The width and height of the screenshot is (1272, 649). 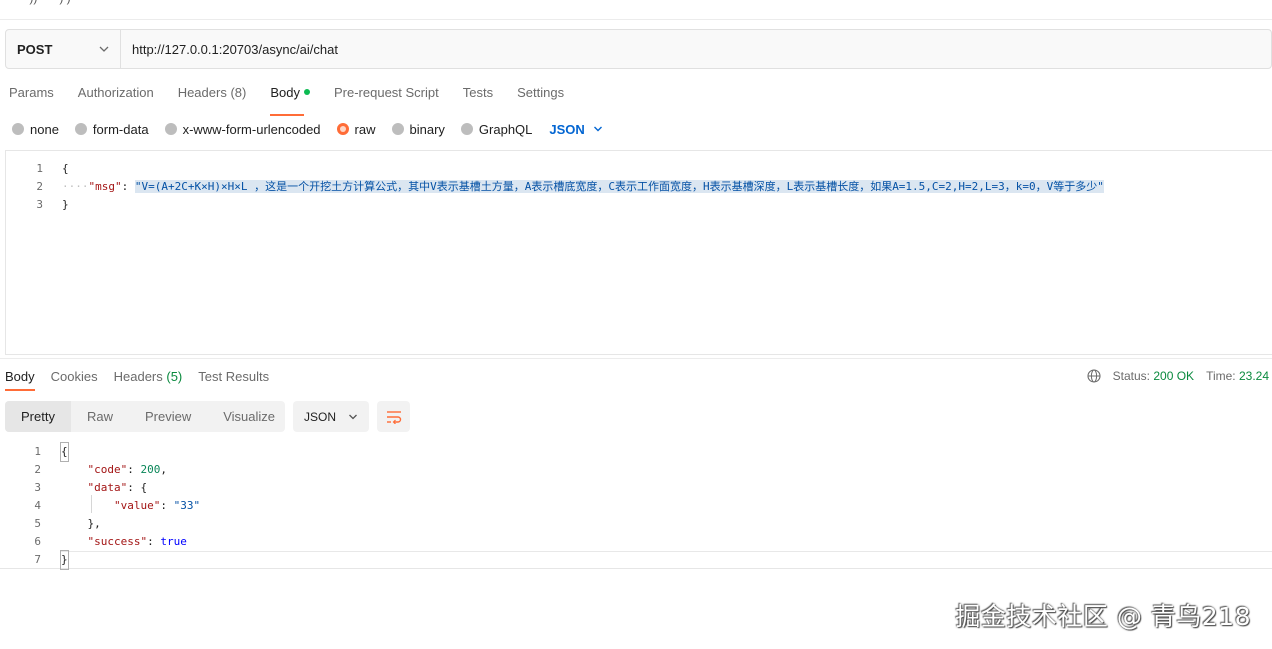 What do you see at coordinates (331, 416) in the screenshot?
I see `response-format-select: JSON` at bounding box center [331, 416].